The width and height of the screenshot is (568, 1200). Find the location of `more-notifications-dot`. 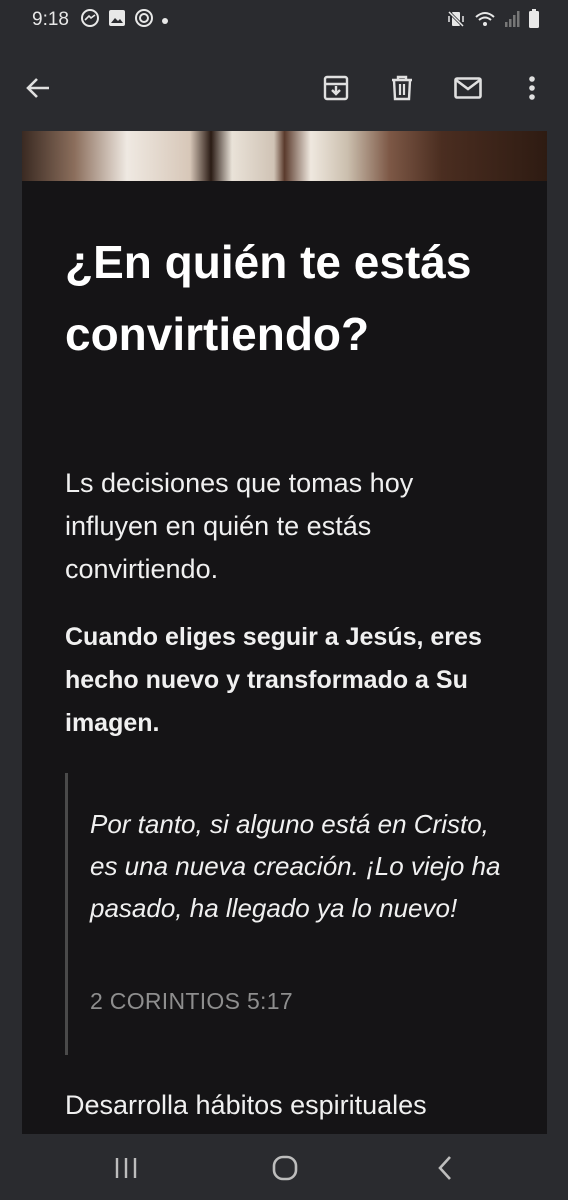

more-notifications-dot is located at coordinates (165, 21).